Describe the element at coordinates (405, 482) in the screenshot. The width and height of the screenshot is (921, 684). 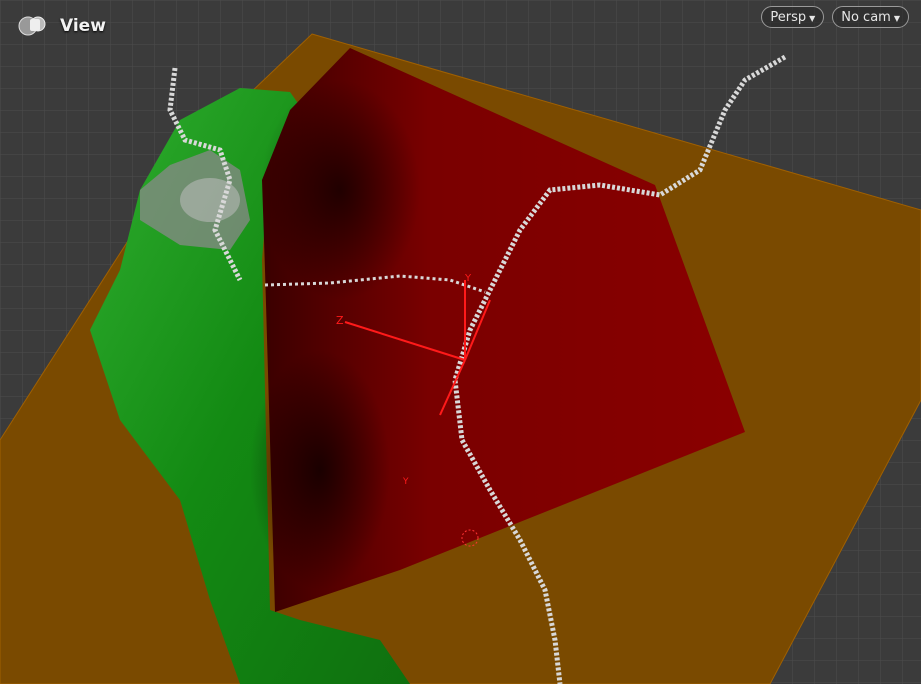
I see `axis-label-y2: Y` at that location.